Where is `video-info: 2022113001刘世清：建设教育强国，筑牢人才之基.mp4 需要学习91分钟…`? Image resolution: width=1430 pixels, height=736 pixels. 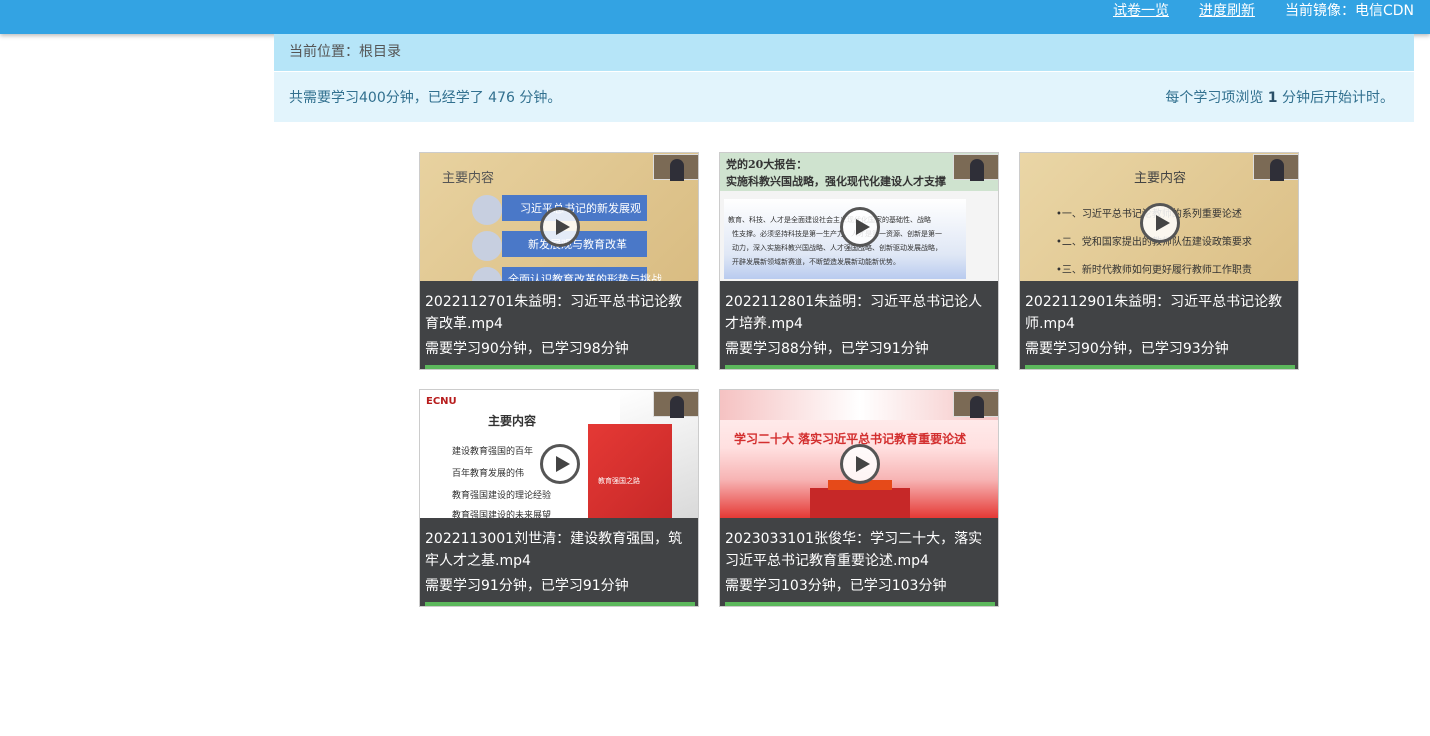 video-info: 2022113001刘世清：建设教育强国，筑牢人才之基.mp4 需要学习91分钟… is located at coordinates (559, 562).